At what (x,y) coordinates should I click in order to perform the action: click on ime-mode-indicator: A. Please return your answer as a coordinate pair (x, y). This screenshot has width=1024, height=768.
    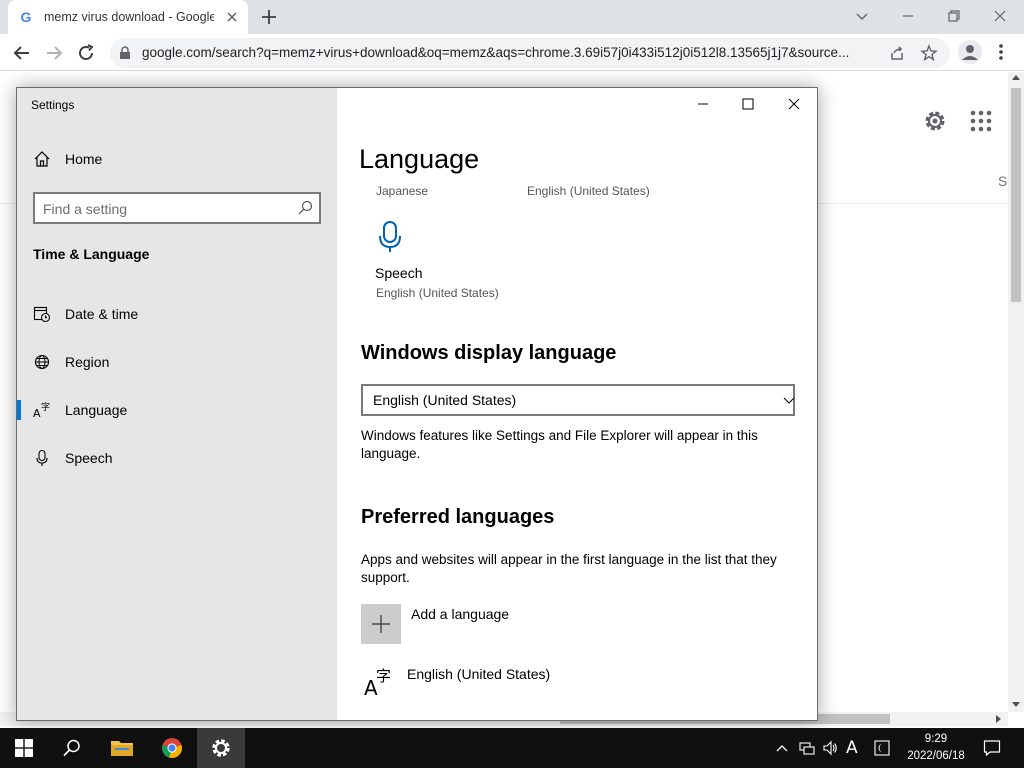
    Looking at the image, I should click on (854, 748).